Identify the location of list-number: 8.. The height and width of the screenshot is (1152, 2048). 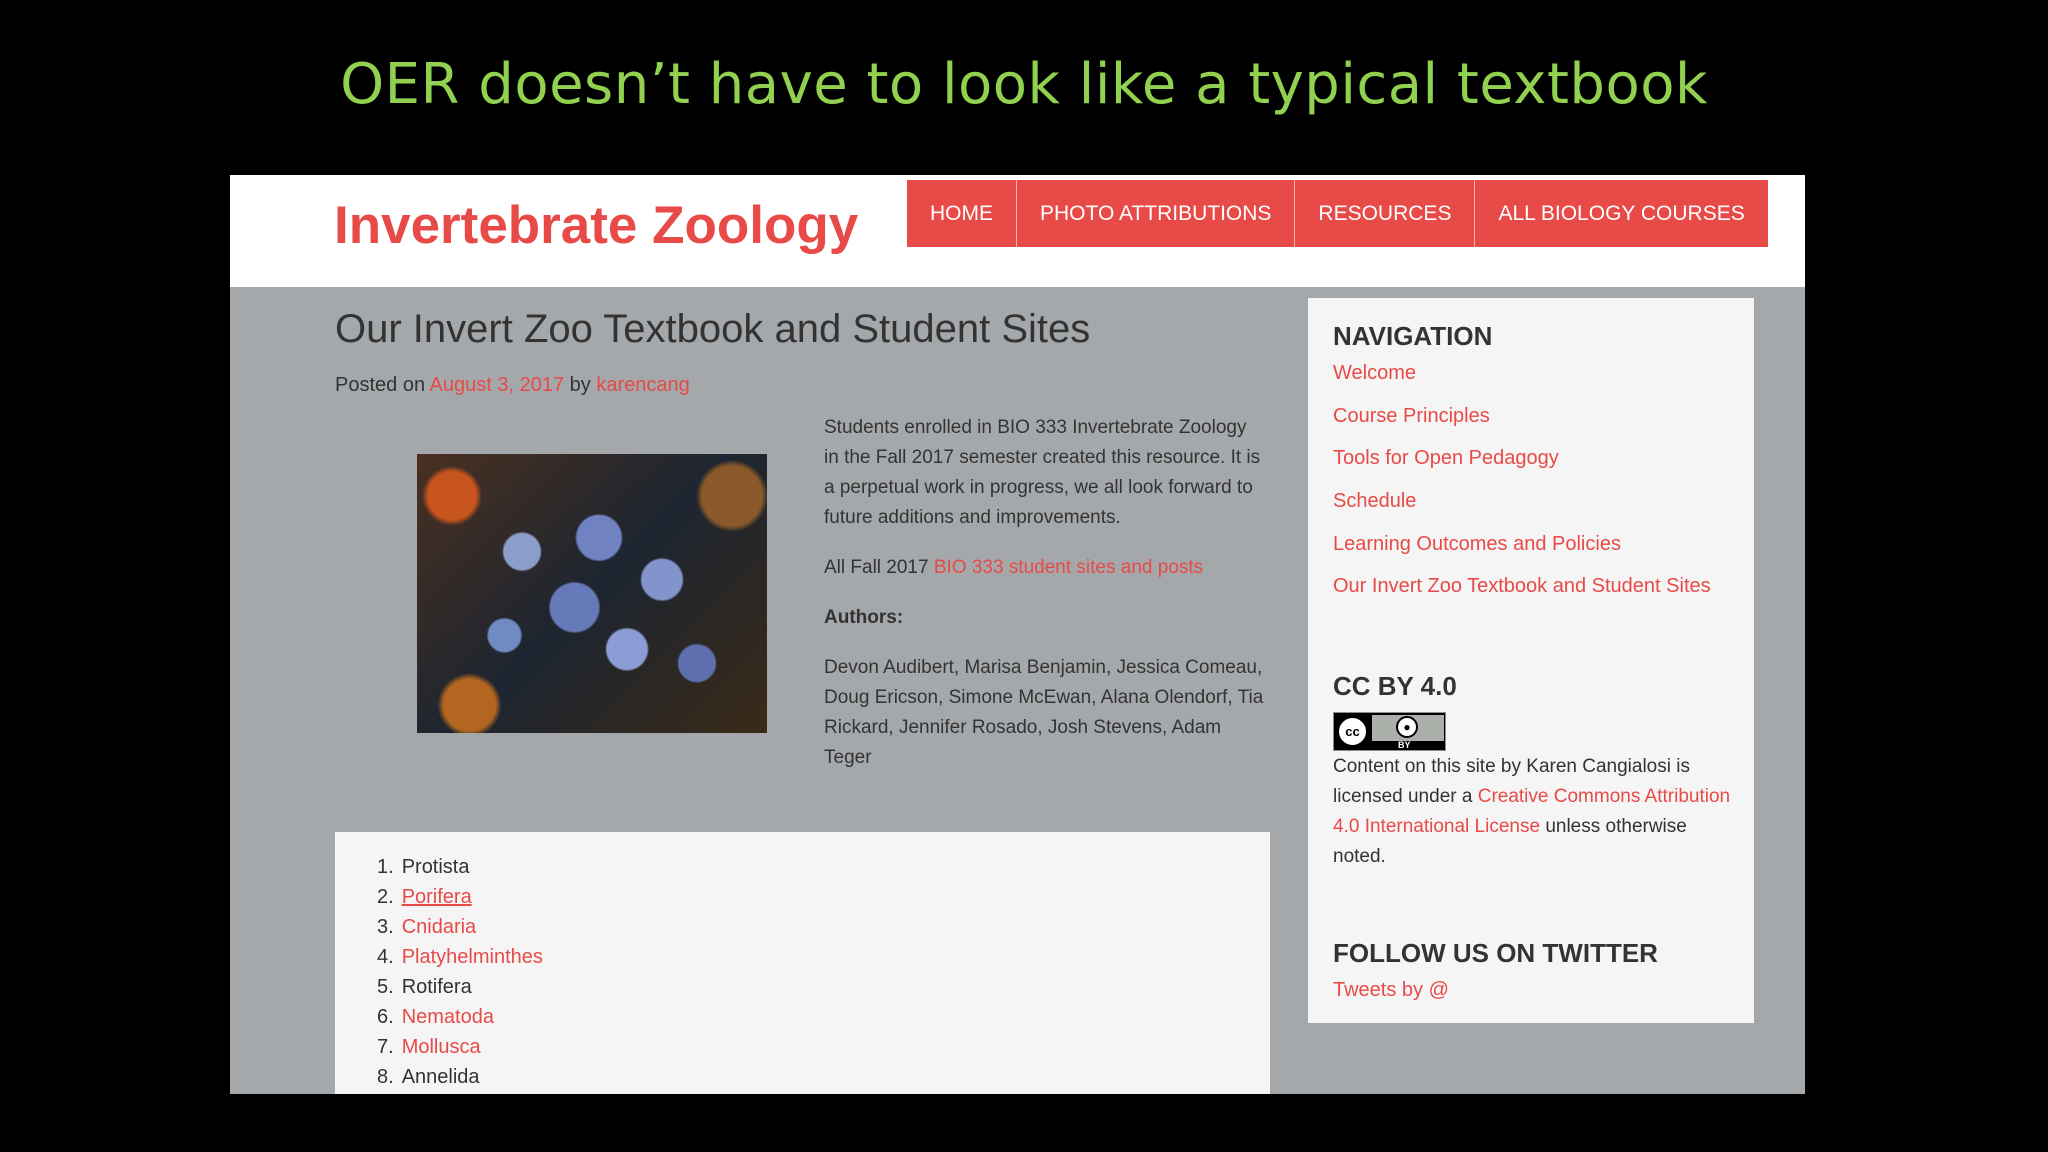
(385, 1077).